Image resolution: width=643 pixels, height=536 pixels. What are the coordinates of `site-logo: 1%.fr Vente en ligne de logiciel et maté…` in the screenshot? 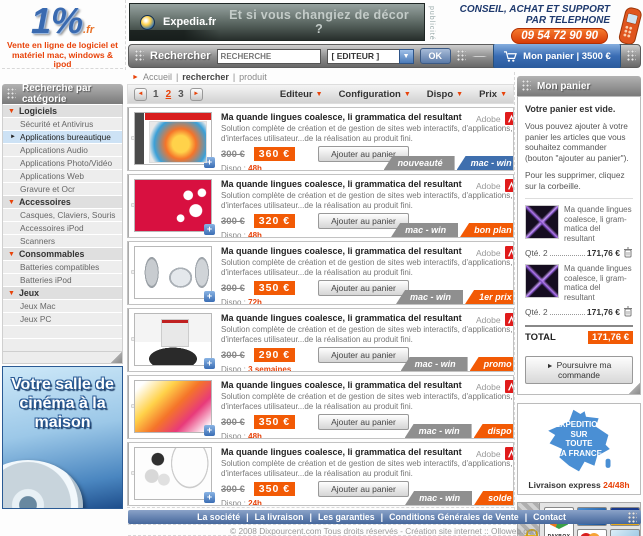 It's located at (62, 35).